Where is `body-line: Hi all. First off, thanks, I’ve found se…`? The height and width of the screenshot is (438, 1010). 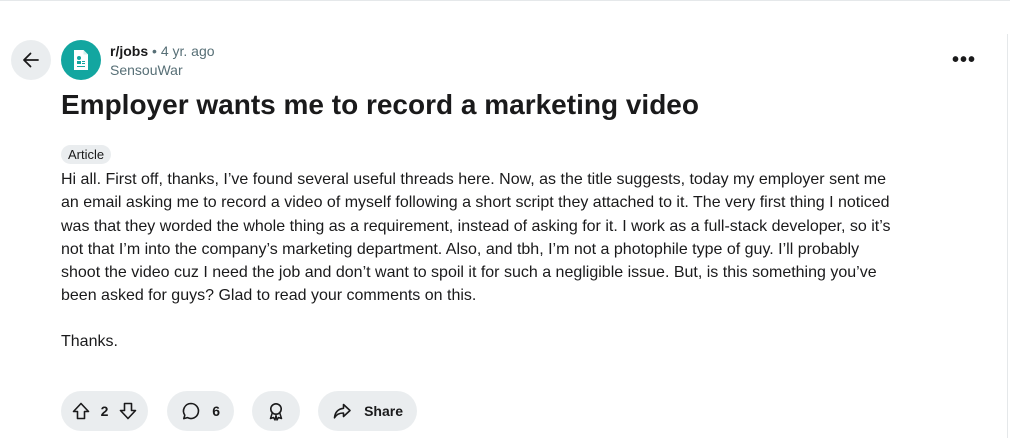
body-line: Hi all. First off, thanks, I’ve found se… is located at coordinates (473, 179).